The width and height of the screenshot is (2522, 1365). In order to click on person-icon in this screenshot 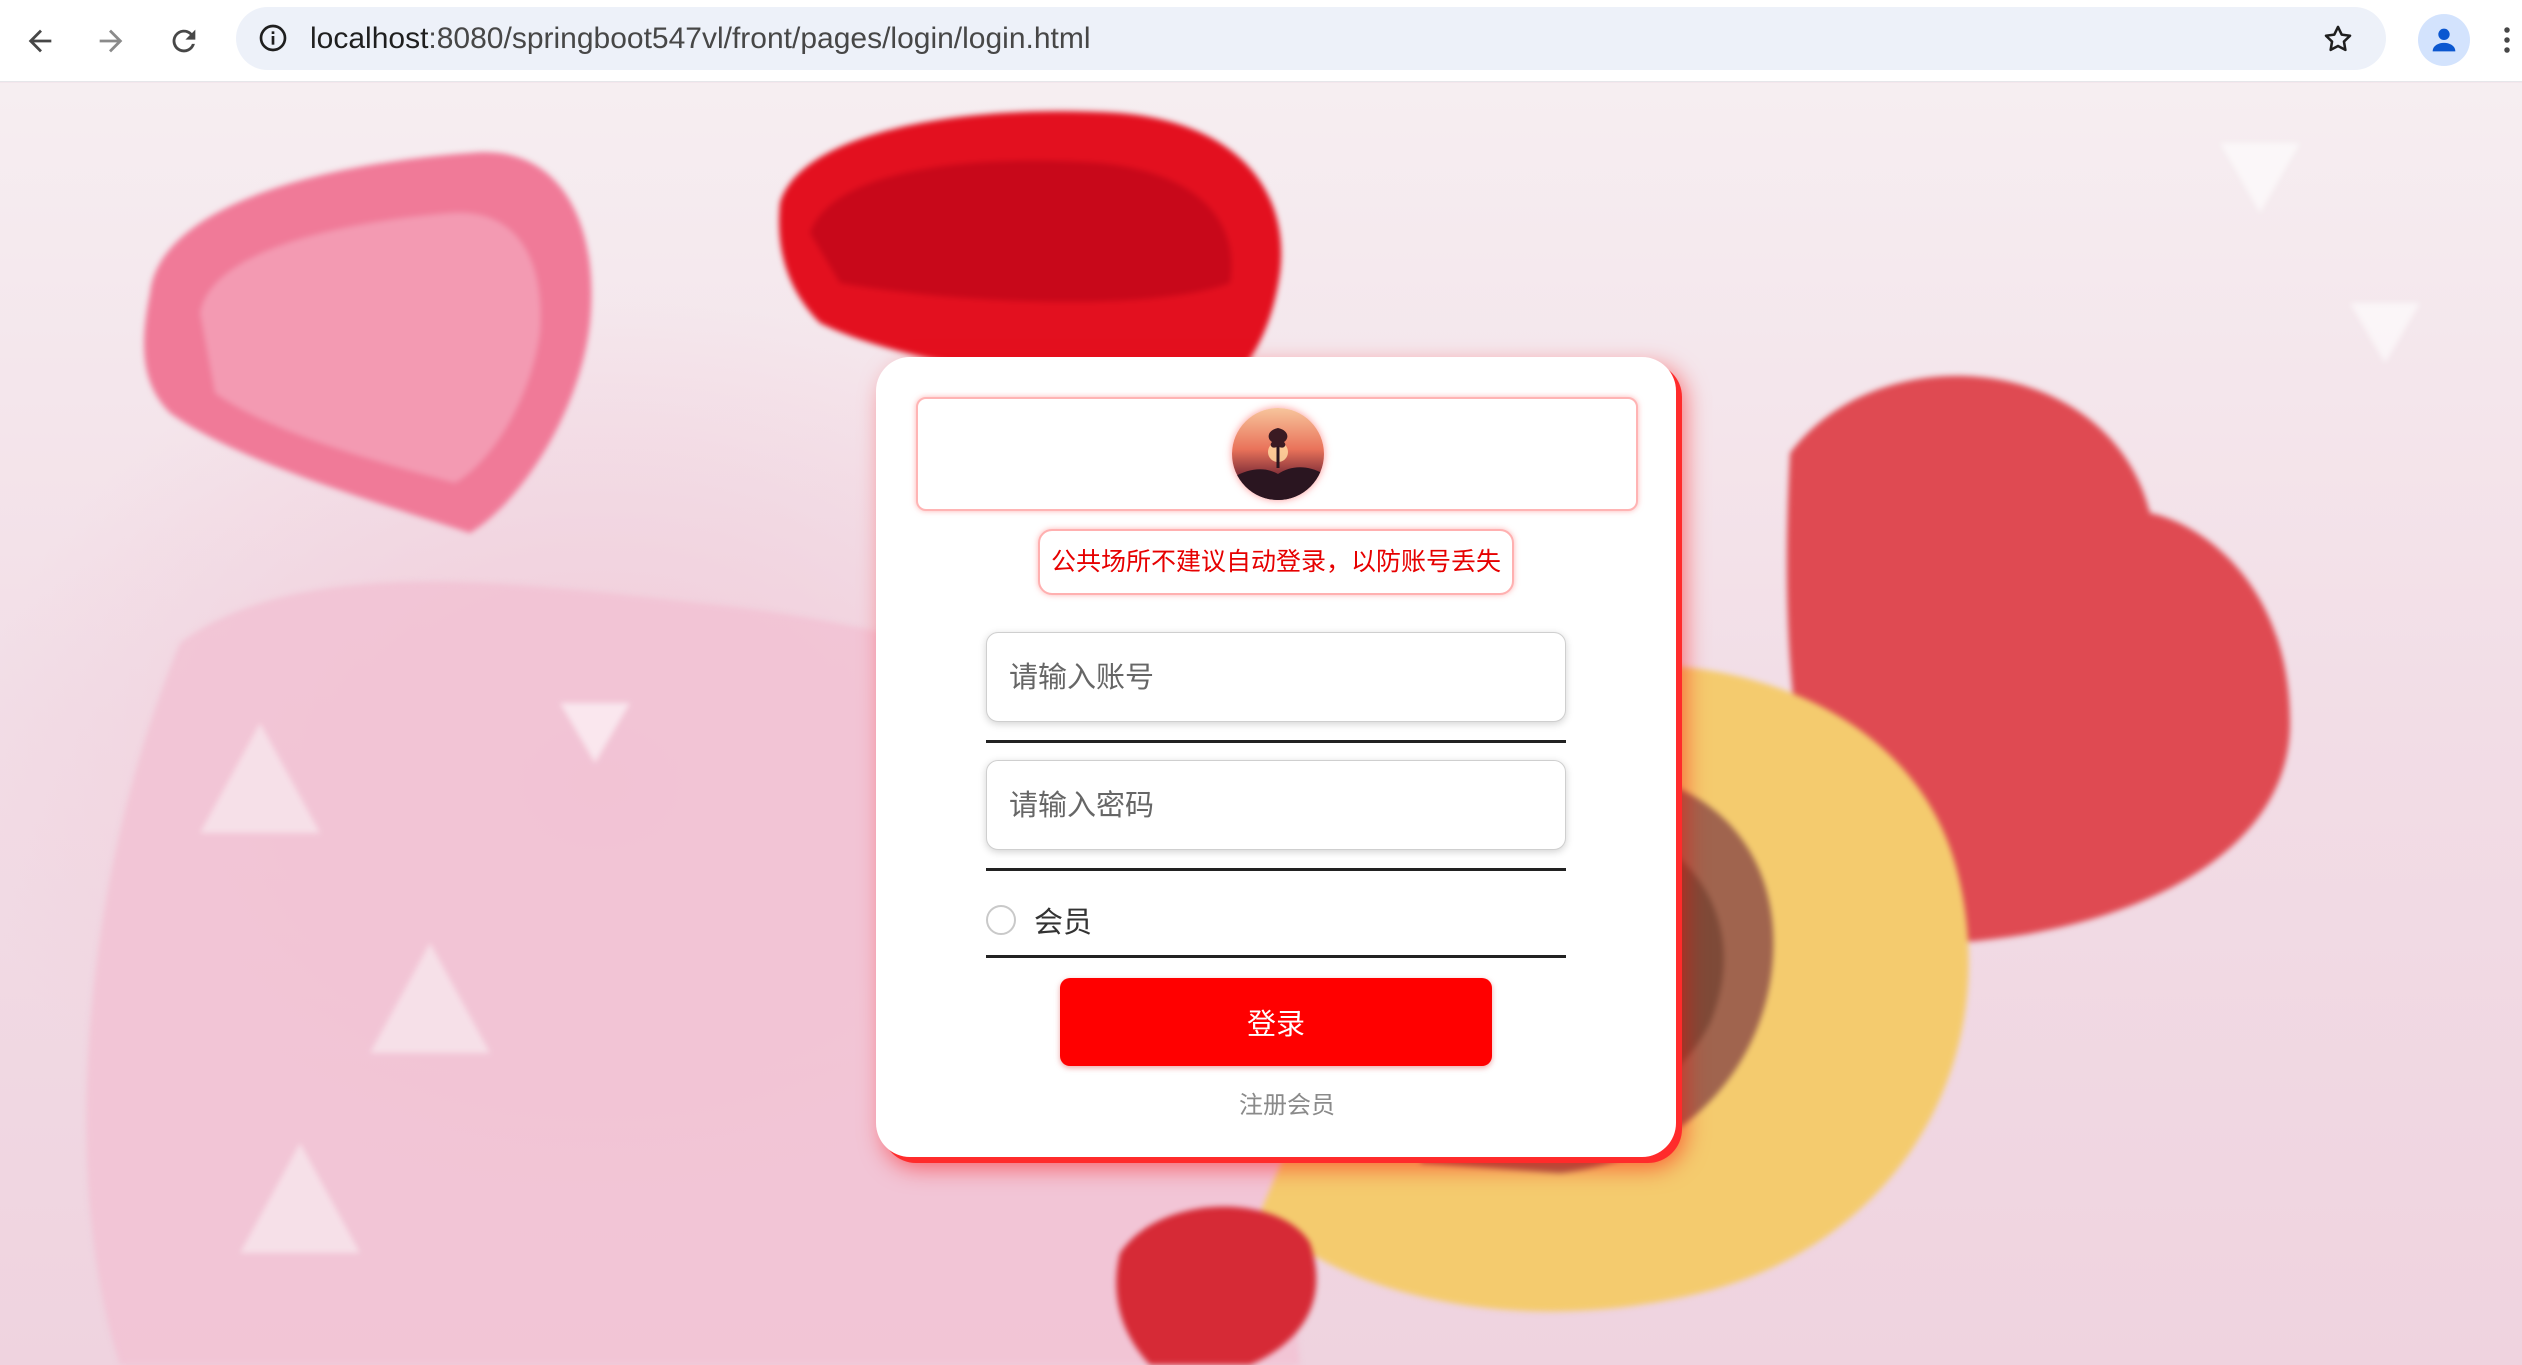, I will do `click(2444, 40)`.